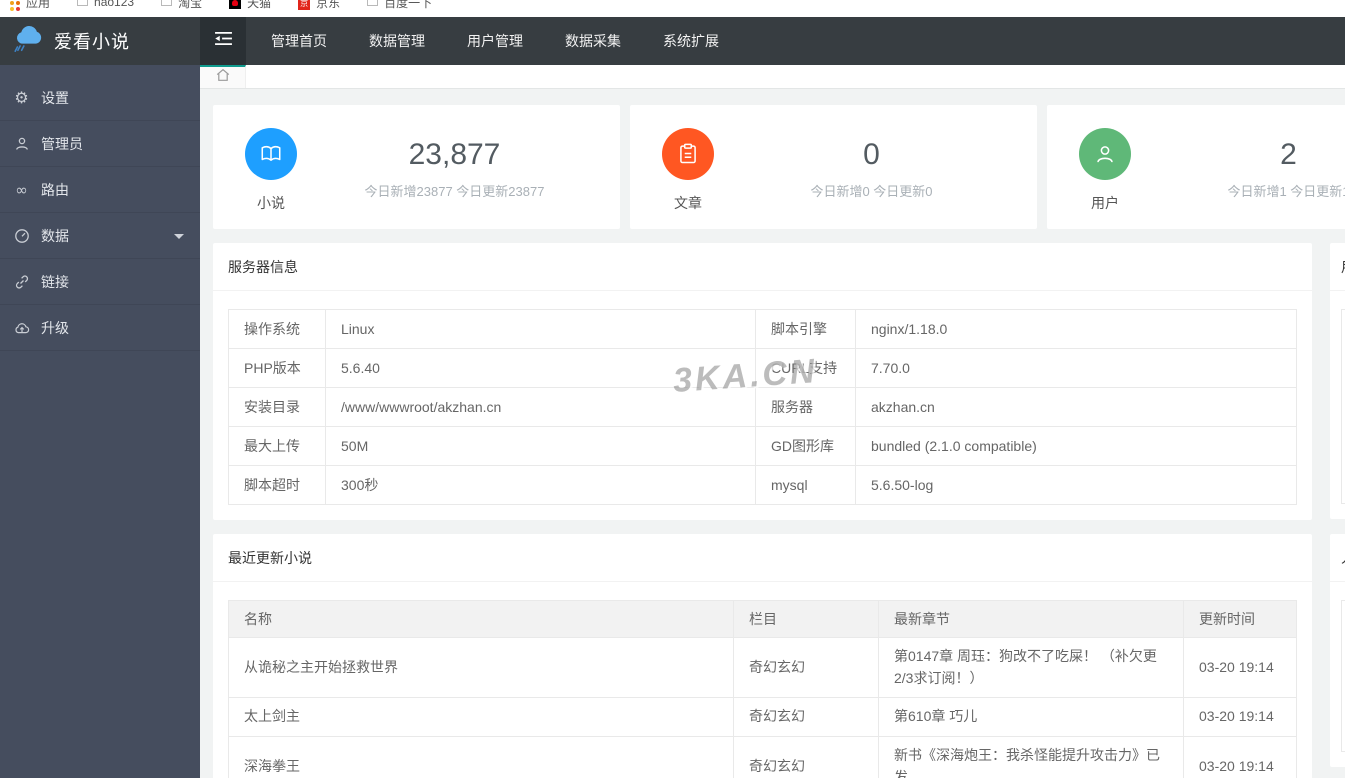 This screenshot has height=778, width=1345. What do you see at coordinates (277, 485) in the screenshot?
I see `info-label: 脚本超时` at bounding box center [277, 485].